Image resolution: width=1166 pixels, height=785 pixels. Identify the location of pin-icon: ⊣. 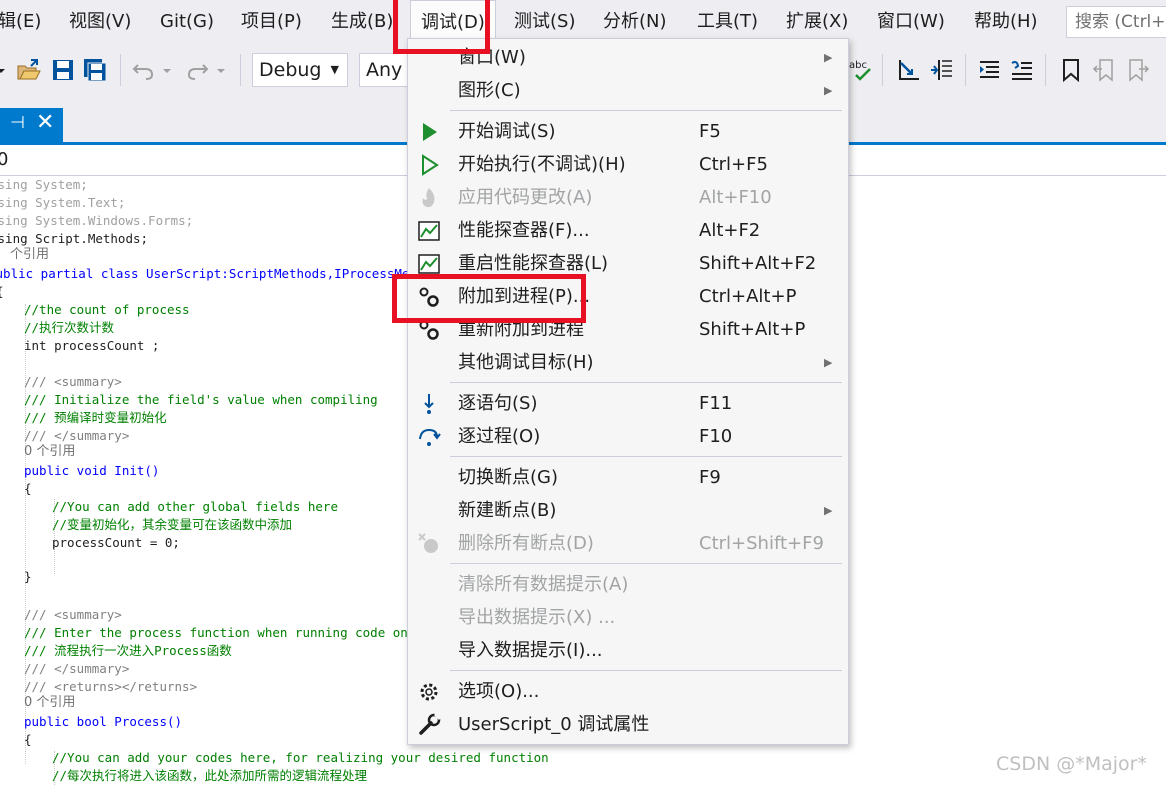
(17, 123).